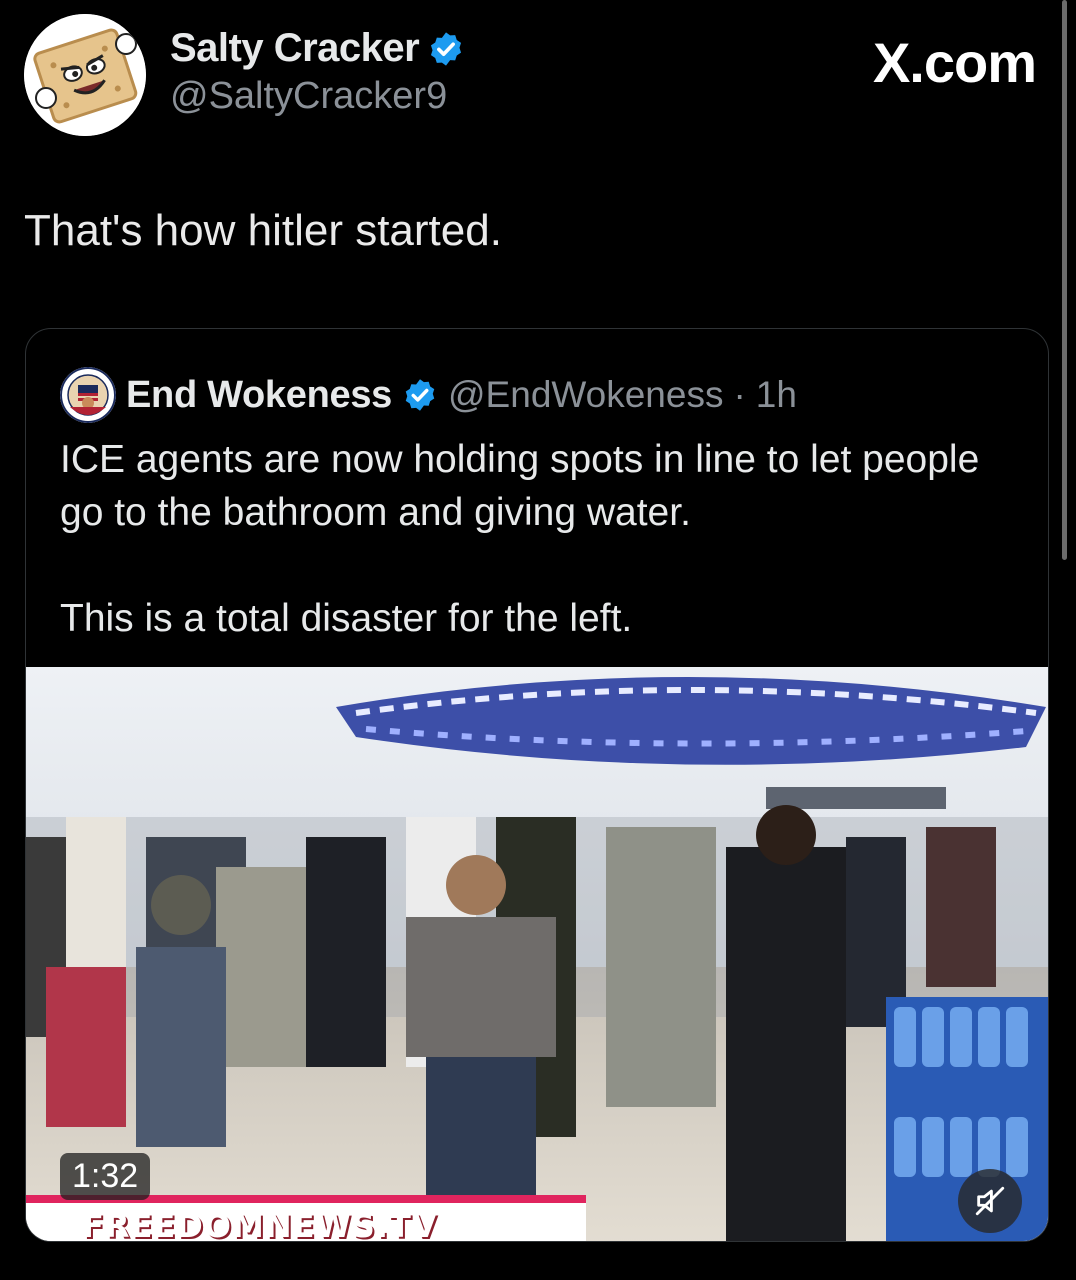 This screenshot has width=1076, height=1280. Describe the element at coordinates (263, 230) in the screenshot. I see `post-text: That's how hitler started.` at that location.